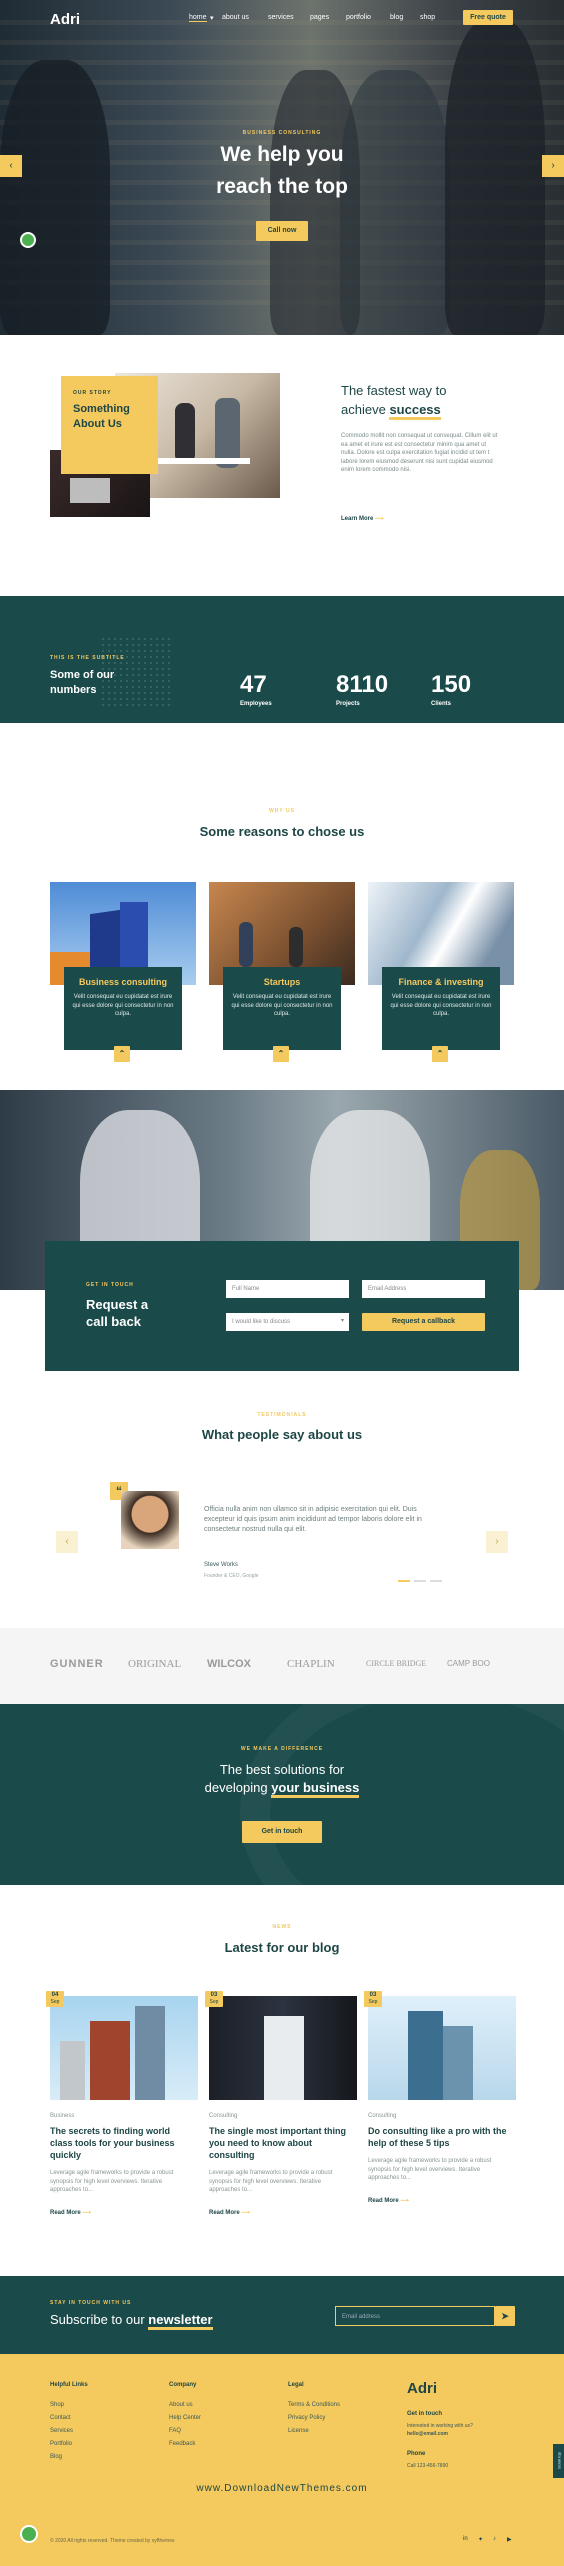 This screenshot has width=564, height=2566. What do you see at coordinates (185, 2431) in the screenshot?
I see `footer-link: FAQ` at bounding box center [185, 2431].